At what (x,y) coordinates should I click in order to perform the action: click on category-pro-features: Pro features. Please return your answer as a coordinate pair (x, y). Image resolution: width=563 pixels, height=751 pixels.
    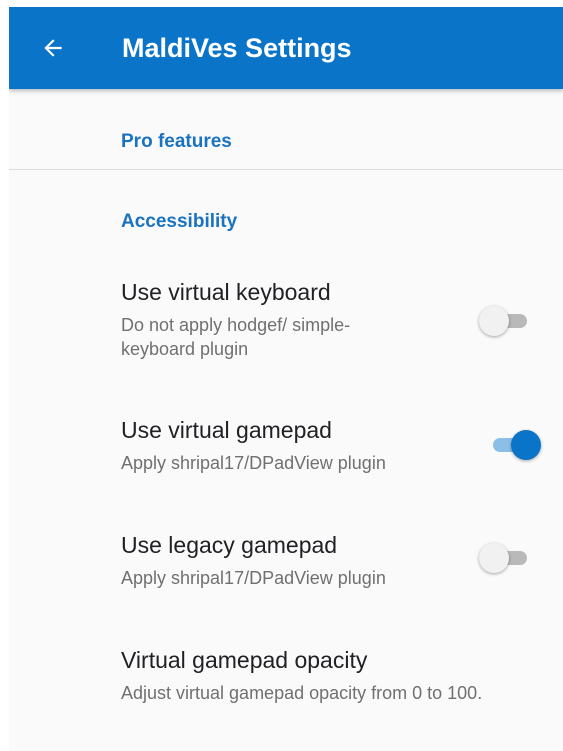
    Looking at the image, I should click on (176, 142).